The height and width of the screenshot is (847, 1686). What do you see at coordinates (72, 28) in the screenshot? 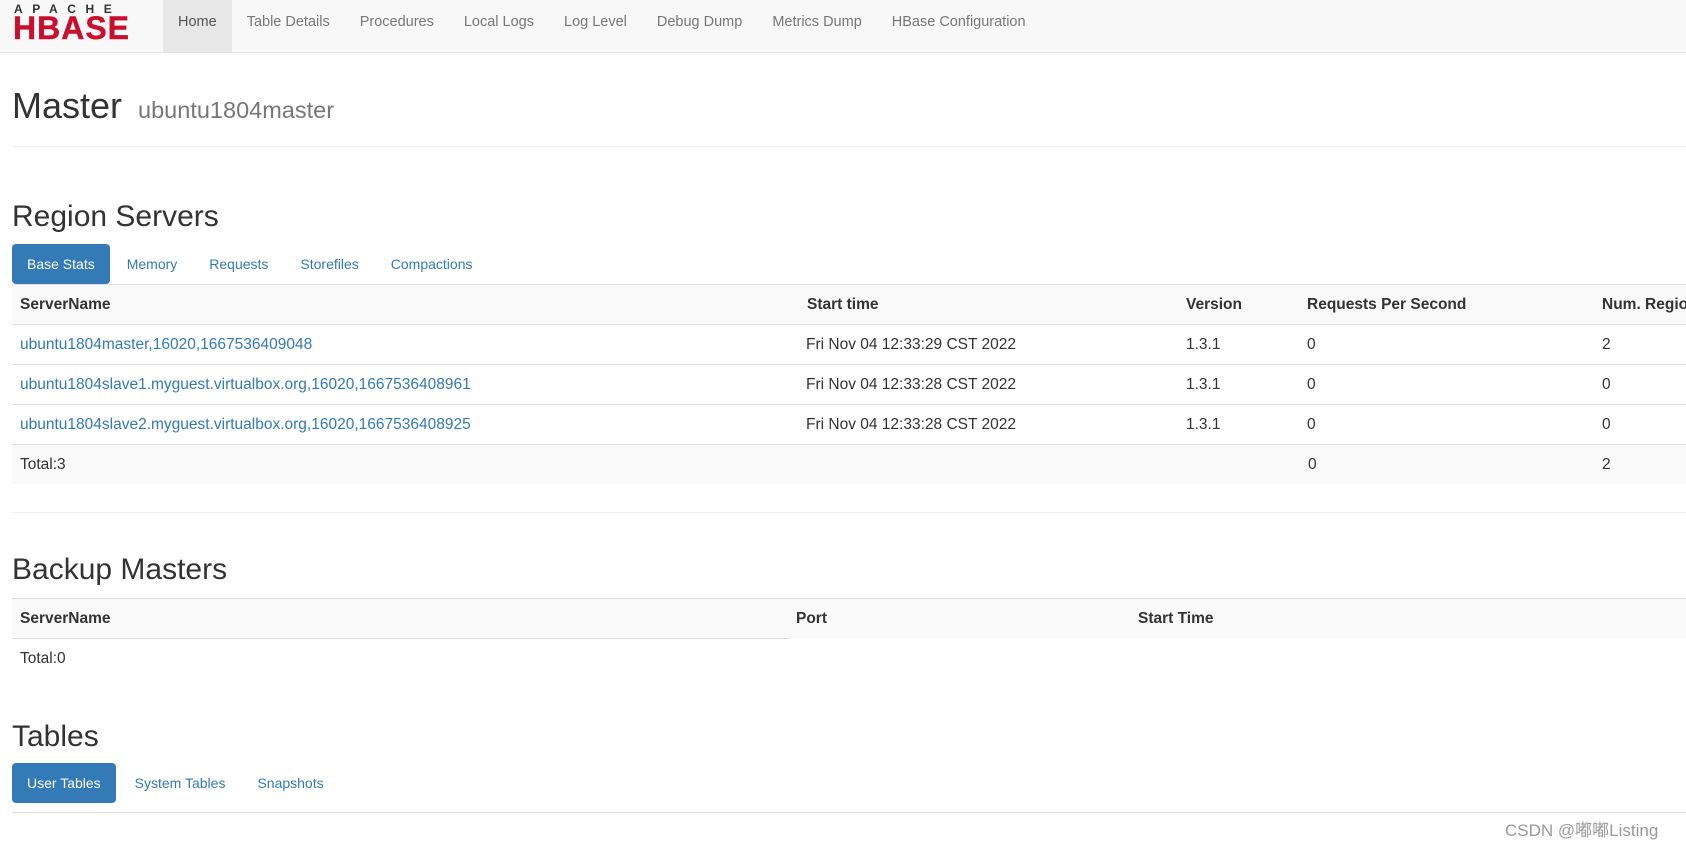
I see `logo-hbase-text: HBASE` at bounding box center [72, 28].